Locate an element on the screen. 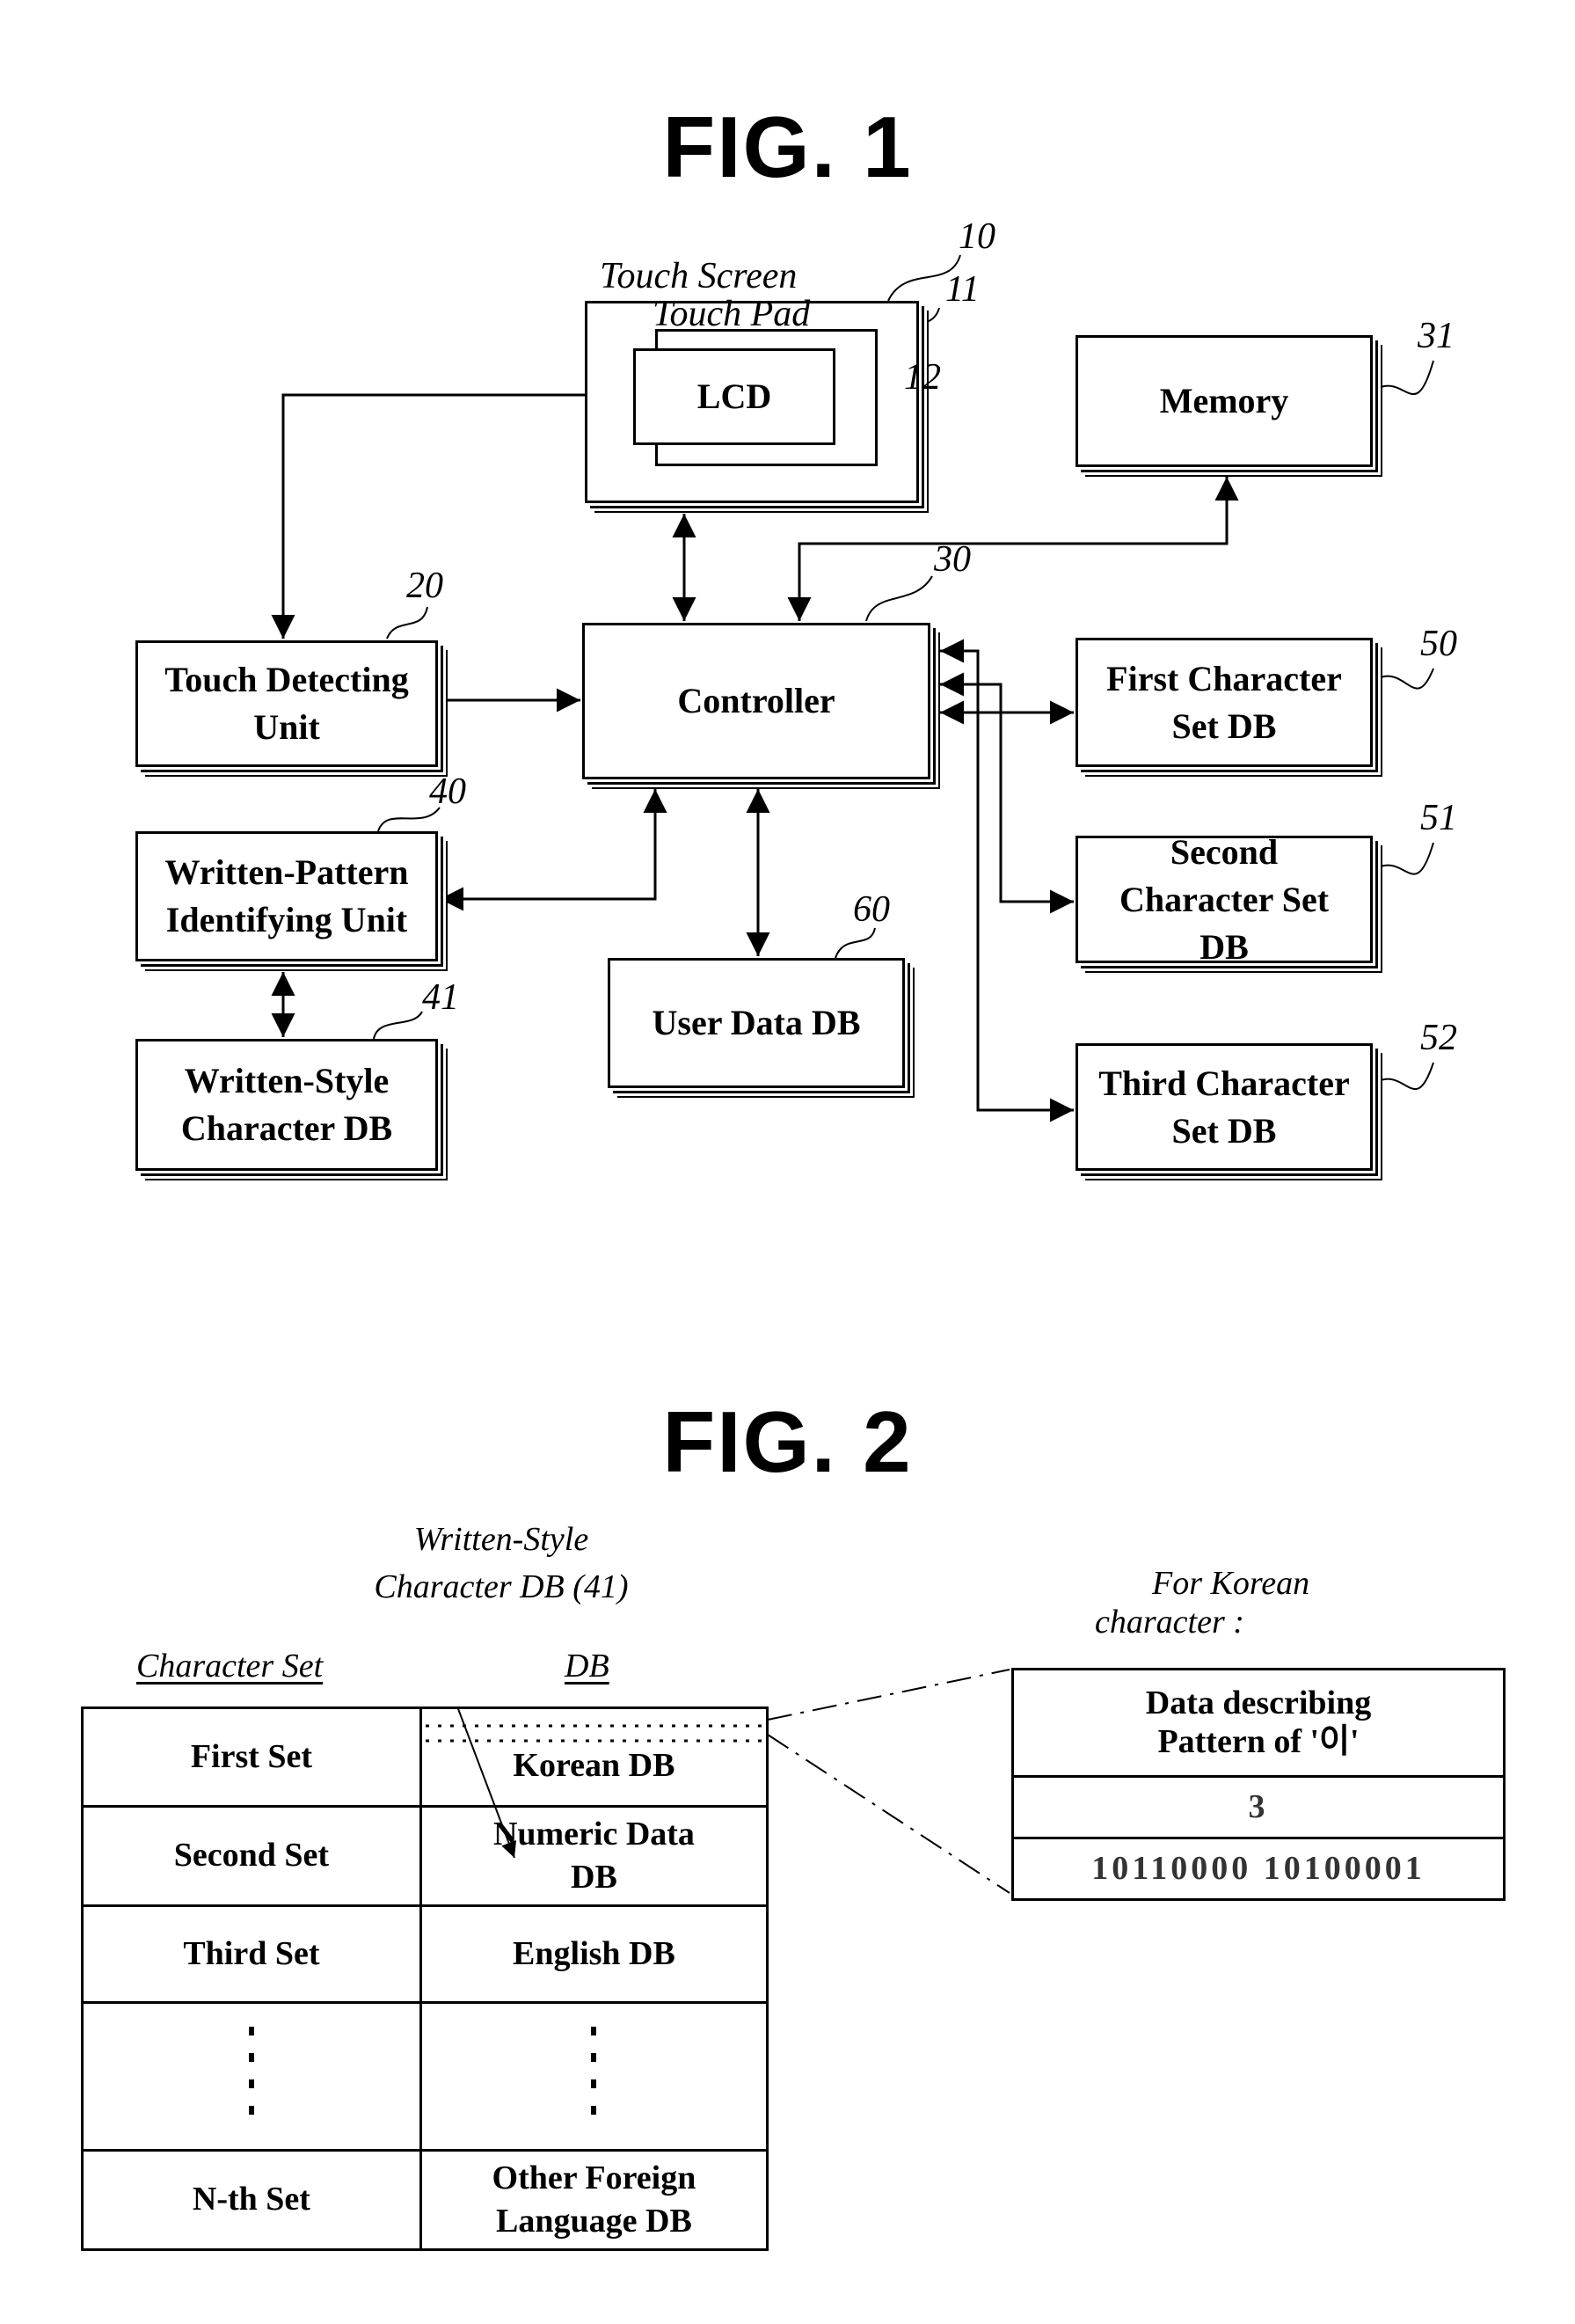  written-pattern-identifying-unit-label: Written-Pattern Identifying Unit is located at coordinates (286, 895).